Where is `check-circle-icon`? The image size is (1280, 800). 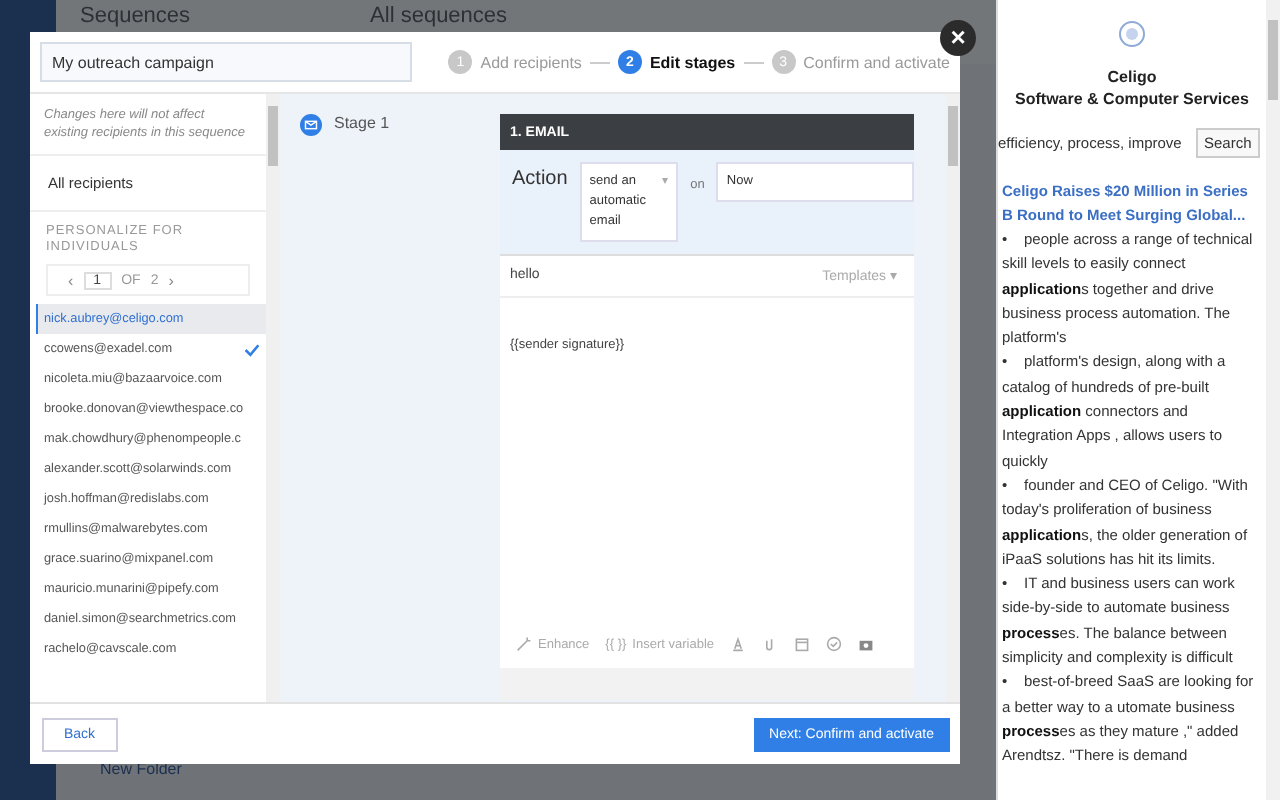 check-circle-icon is located at coordinates (834, 644).